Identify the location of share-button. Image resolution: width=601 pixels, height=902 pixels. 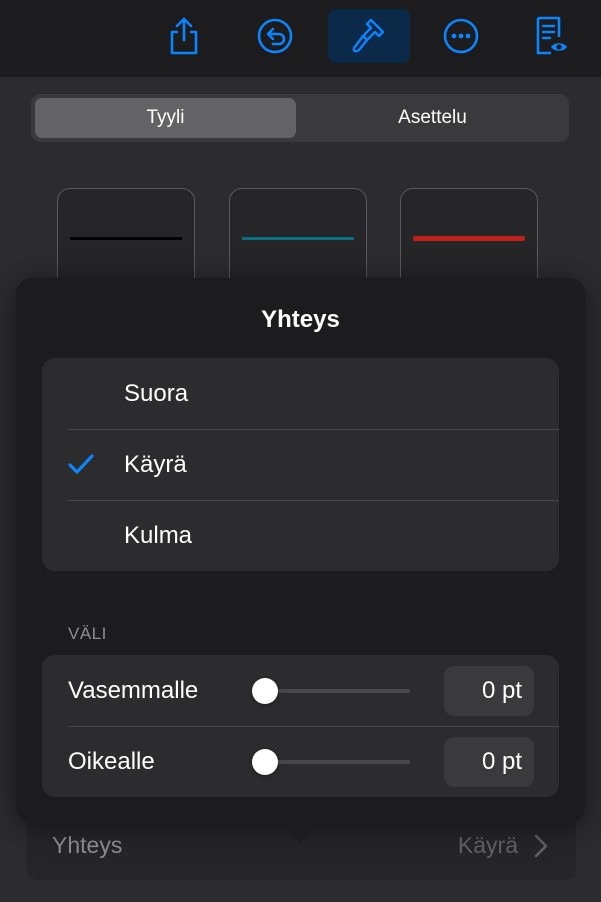
(184, 36).